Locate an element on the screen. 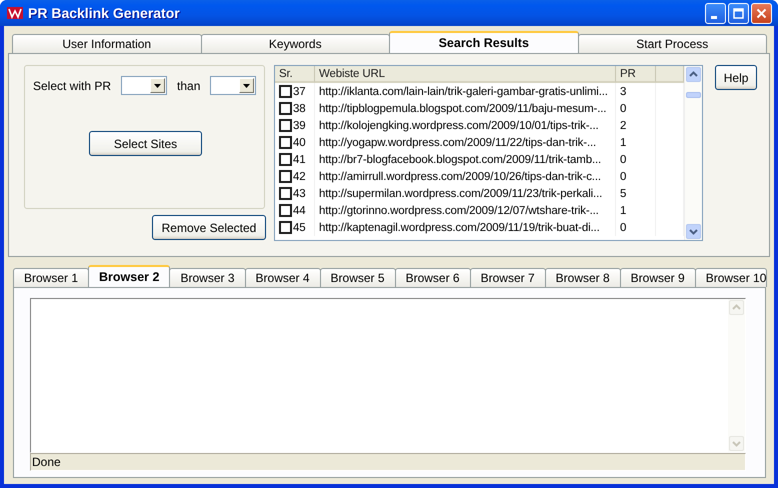 Image resolution: width=778 pixels, height=488 pixels. row-number: 38 is located at coordinates (299, 108).